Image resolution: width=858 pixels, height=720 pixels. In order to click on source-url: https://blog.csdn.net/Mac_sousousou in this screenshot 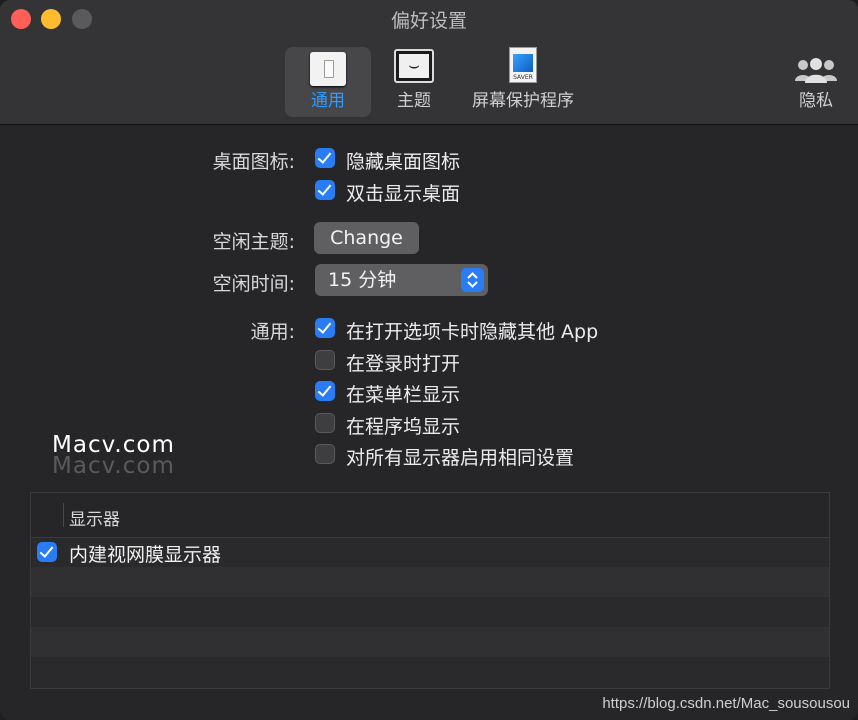, I will do `click(726, 703)`.